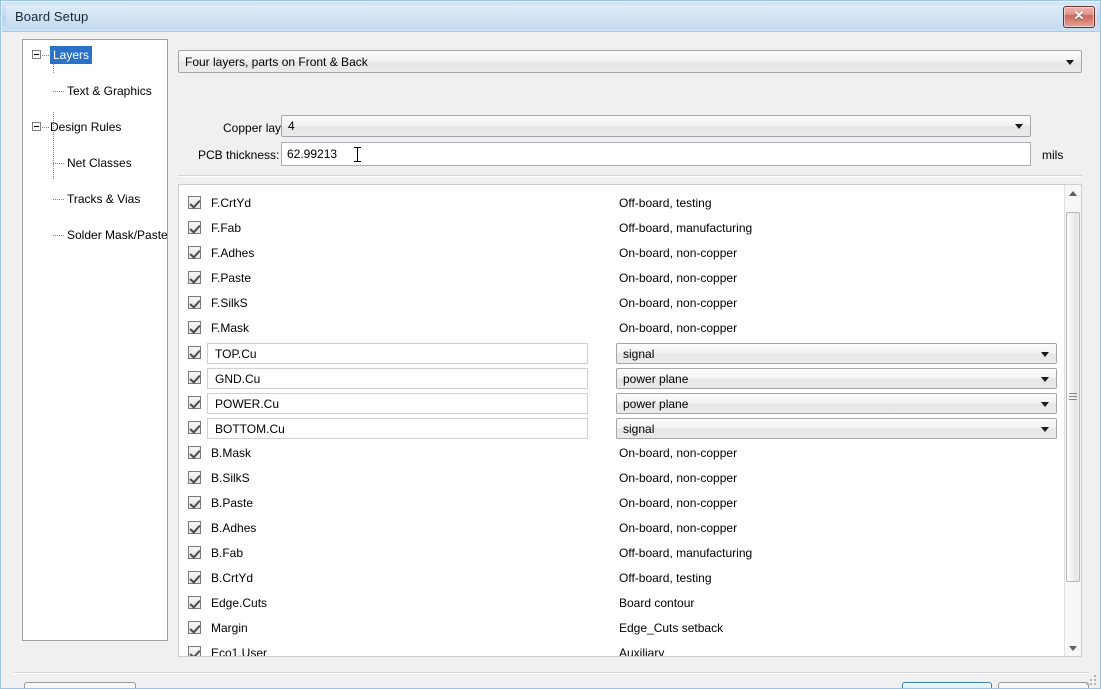 The height and width of the screenshot is (689, 1101). I want to click on layer-name-label: B.Fab, so click(227, 553).